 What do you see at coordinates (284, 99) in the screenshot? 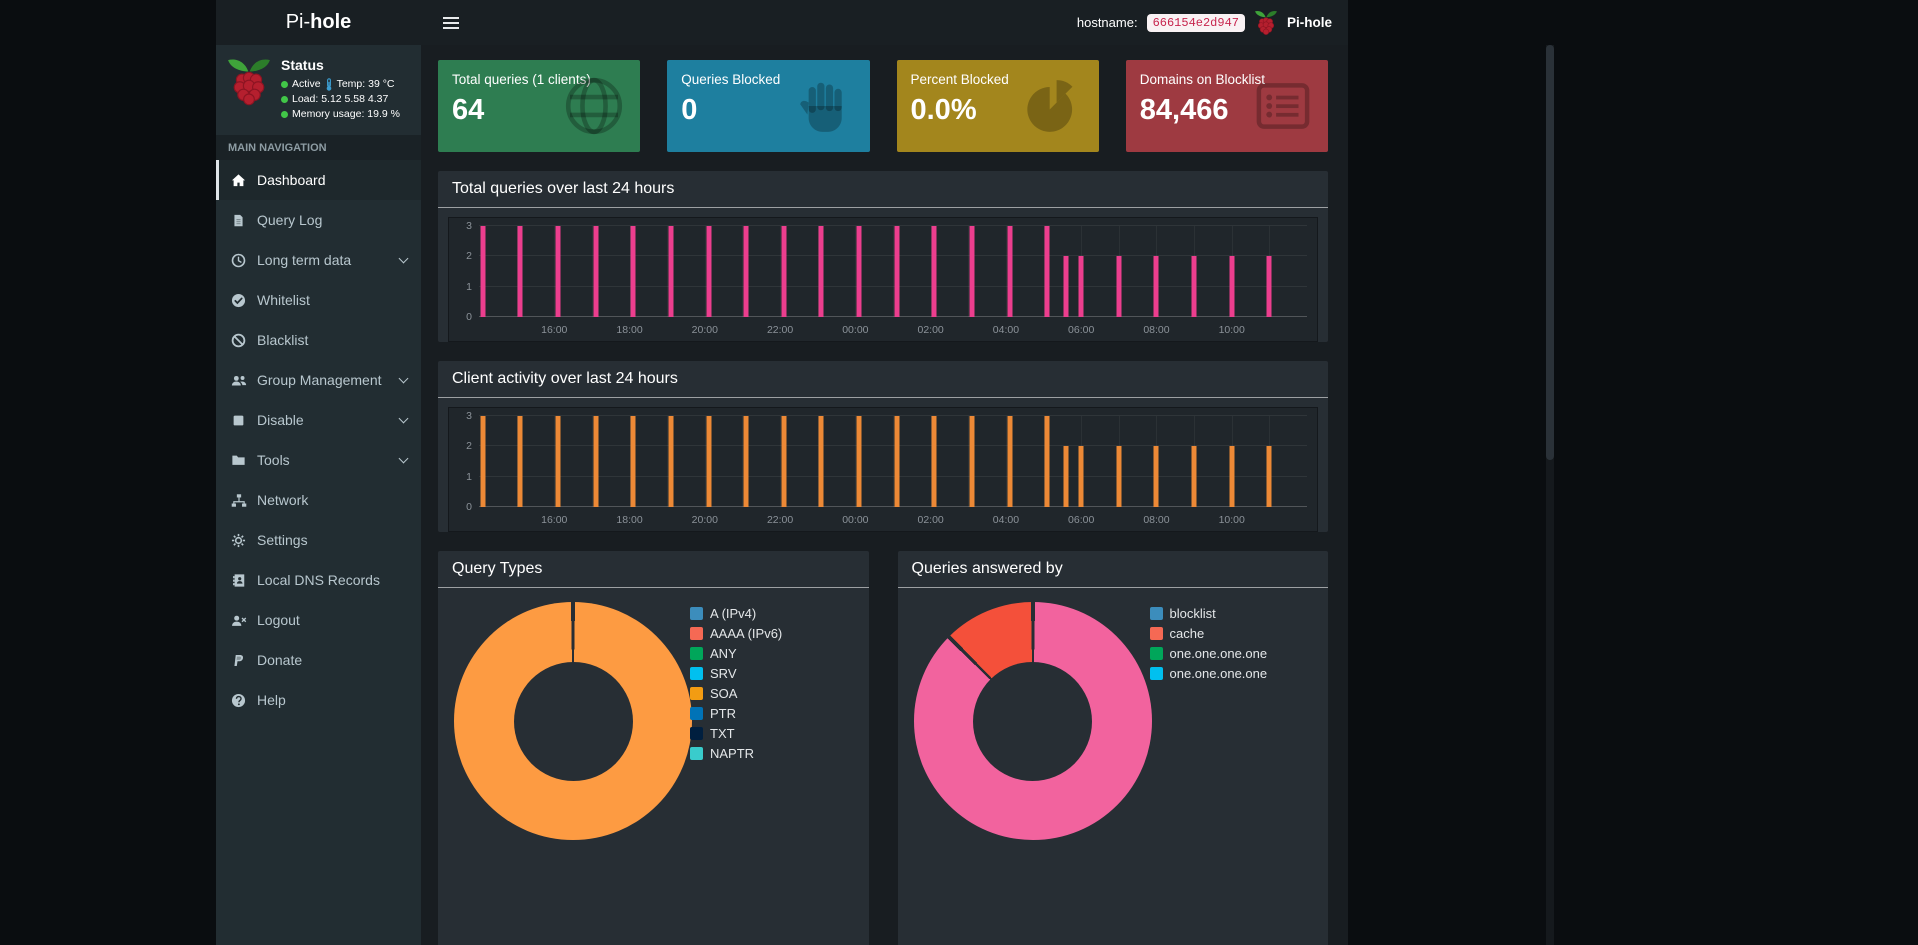
I see `status-dot` at bounding box center [284, 99].